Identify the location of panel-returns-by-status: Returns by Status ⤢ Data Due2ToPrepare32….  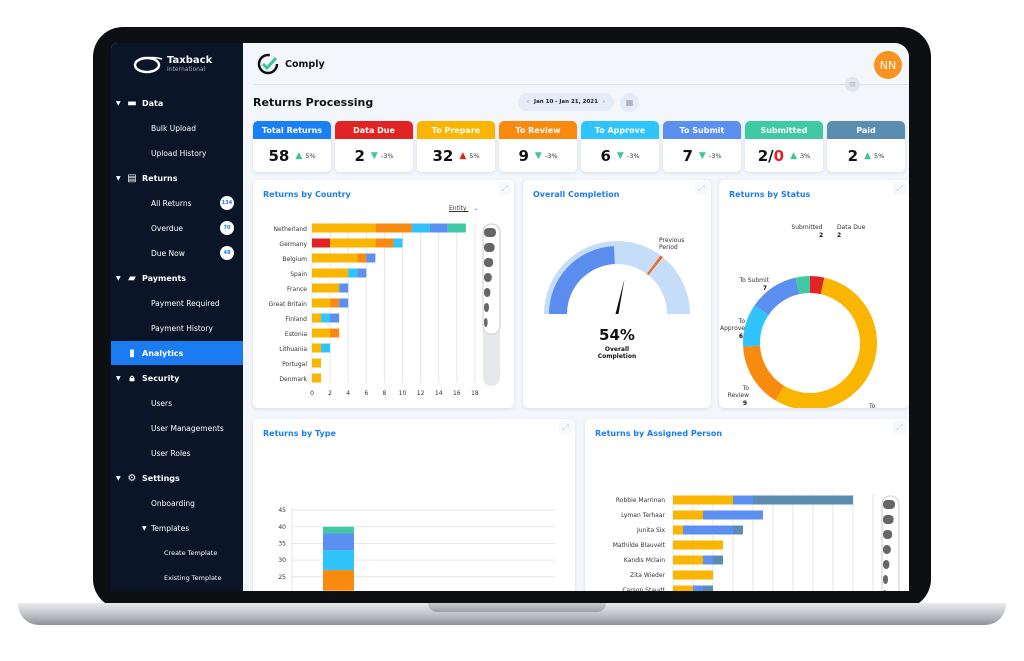
(814, 294).